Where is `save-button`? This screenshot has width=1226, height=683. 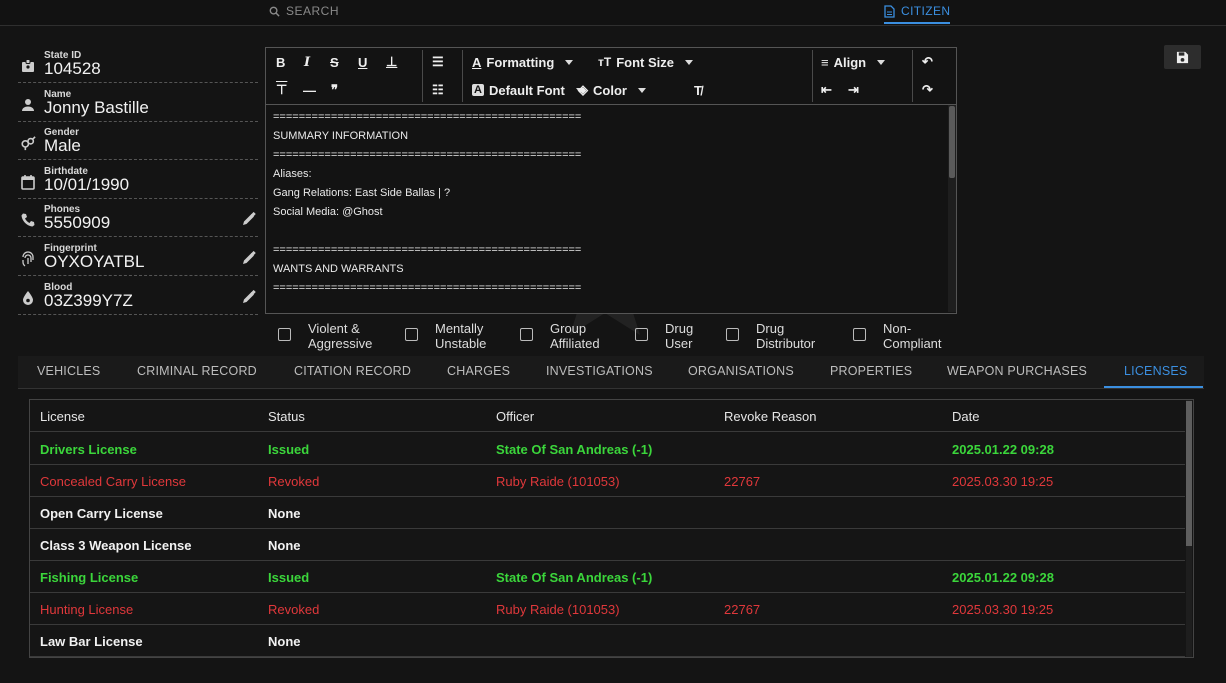
save-button is located at coordinates (1182, 57).